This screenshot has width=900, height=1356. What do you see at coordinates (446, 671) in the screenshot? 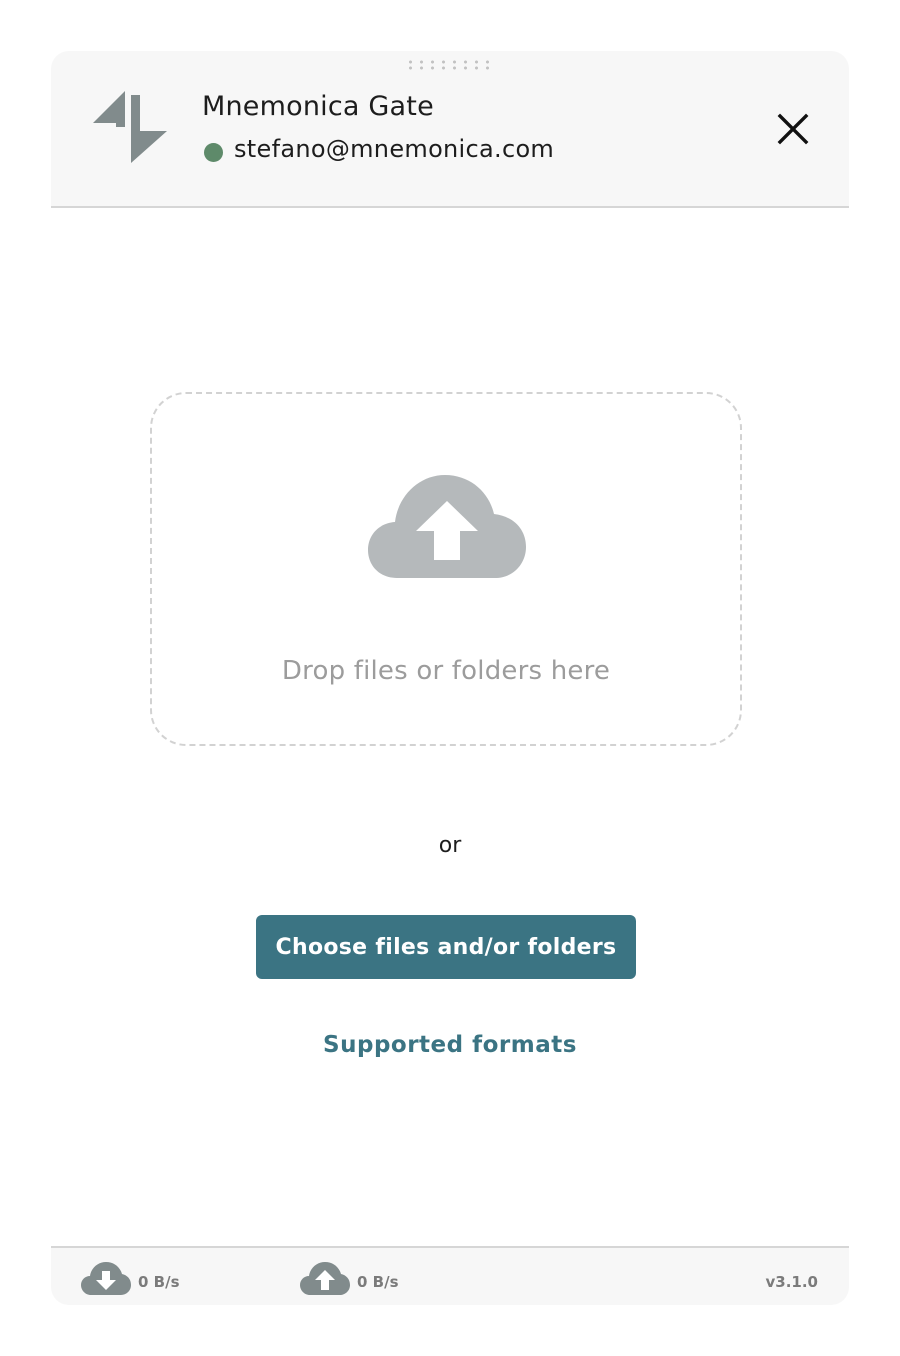
I see `dropzone-label: Drop files or folders here` at bounding box center [446, 671].